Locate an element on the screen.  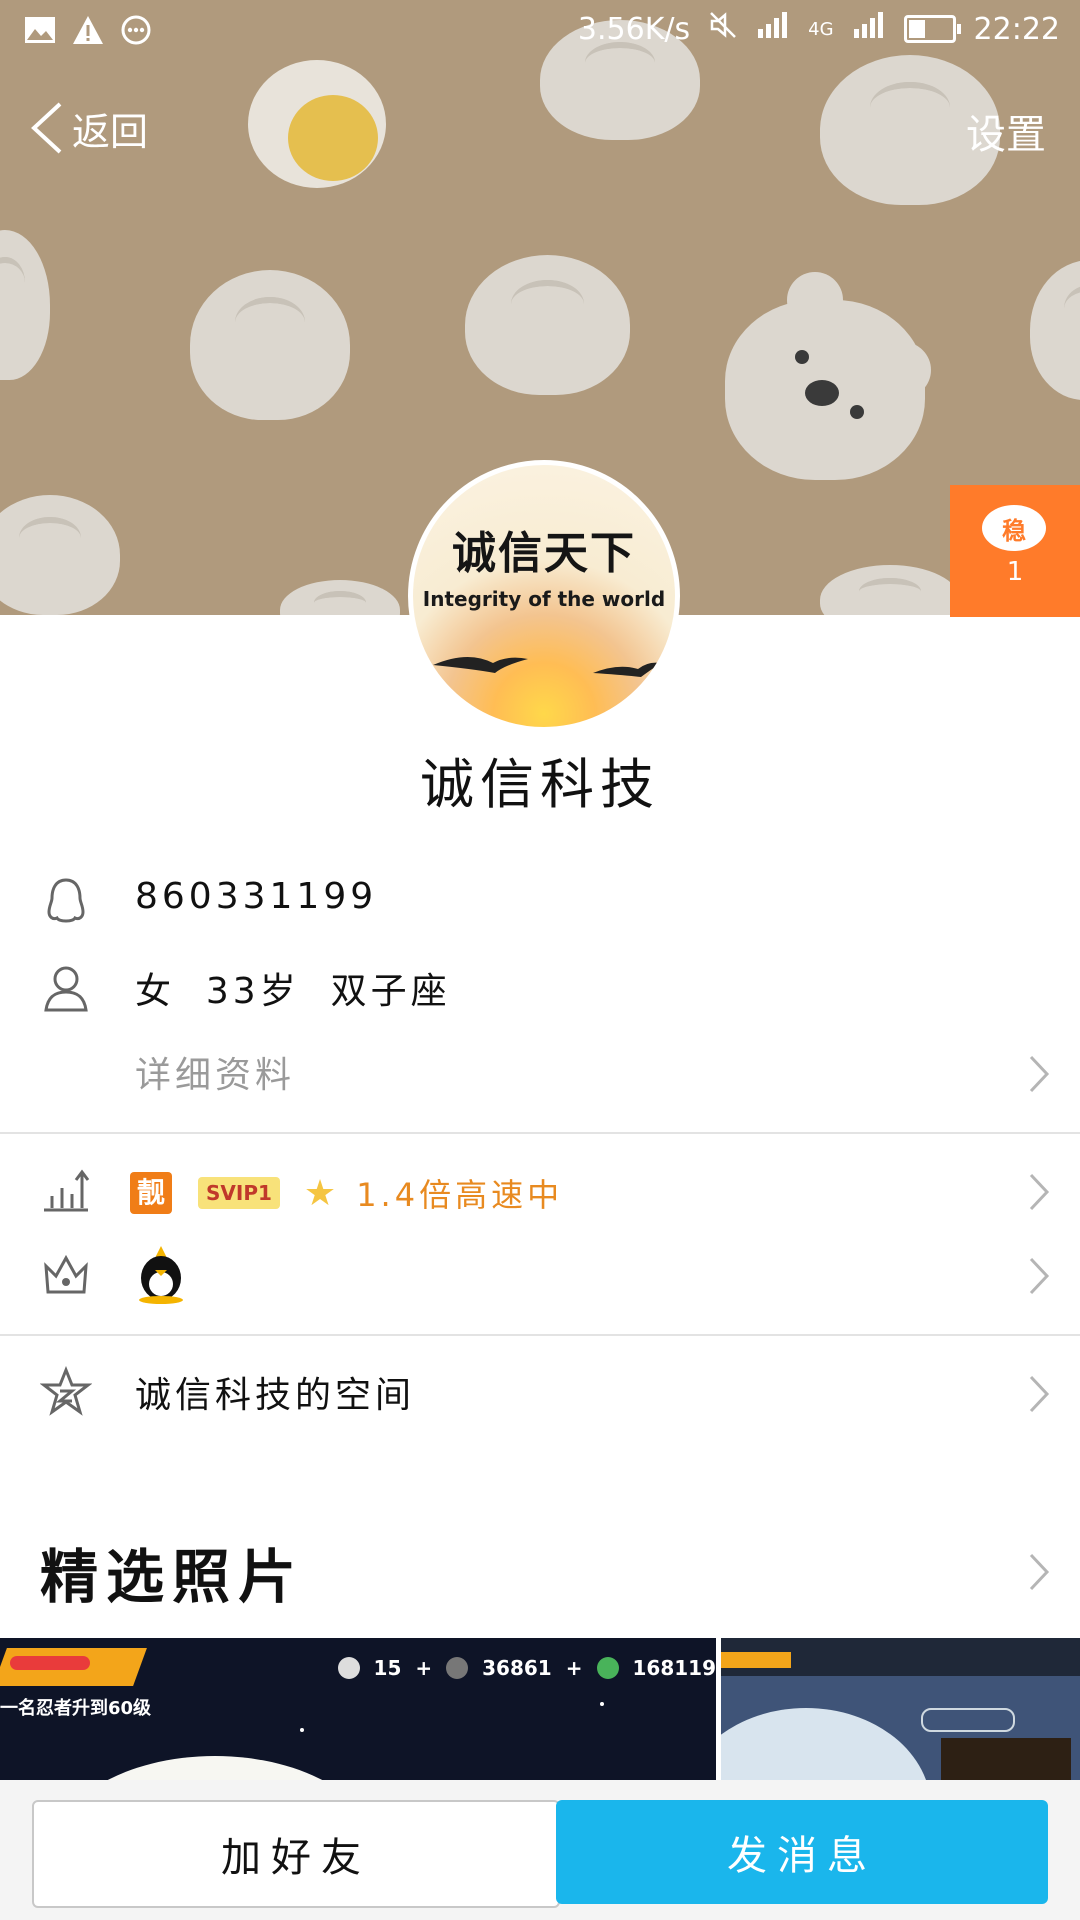
back-button: 返回 is located at coordinates (88, 128).